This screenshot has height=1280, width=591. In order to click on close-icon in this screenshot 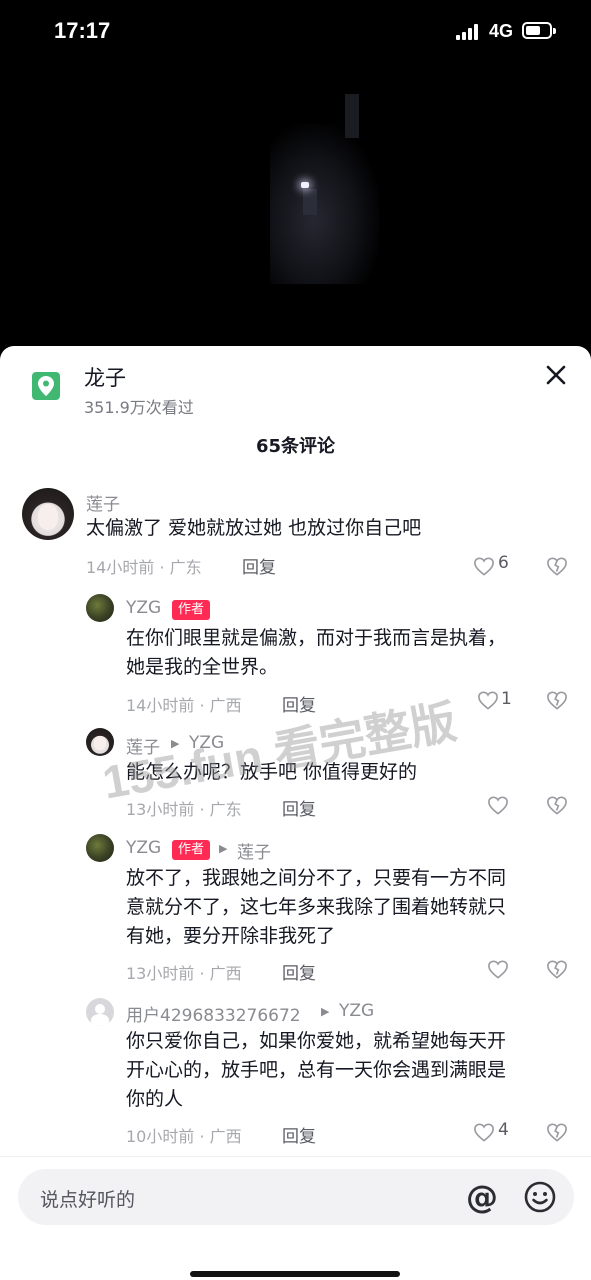, I will do `click(556, 375)`.